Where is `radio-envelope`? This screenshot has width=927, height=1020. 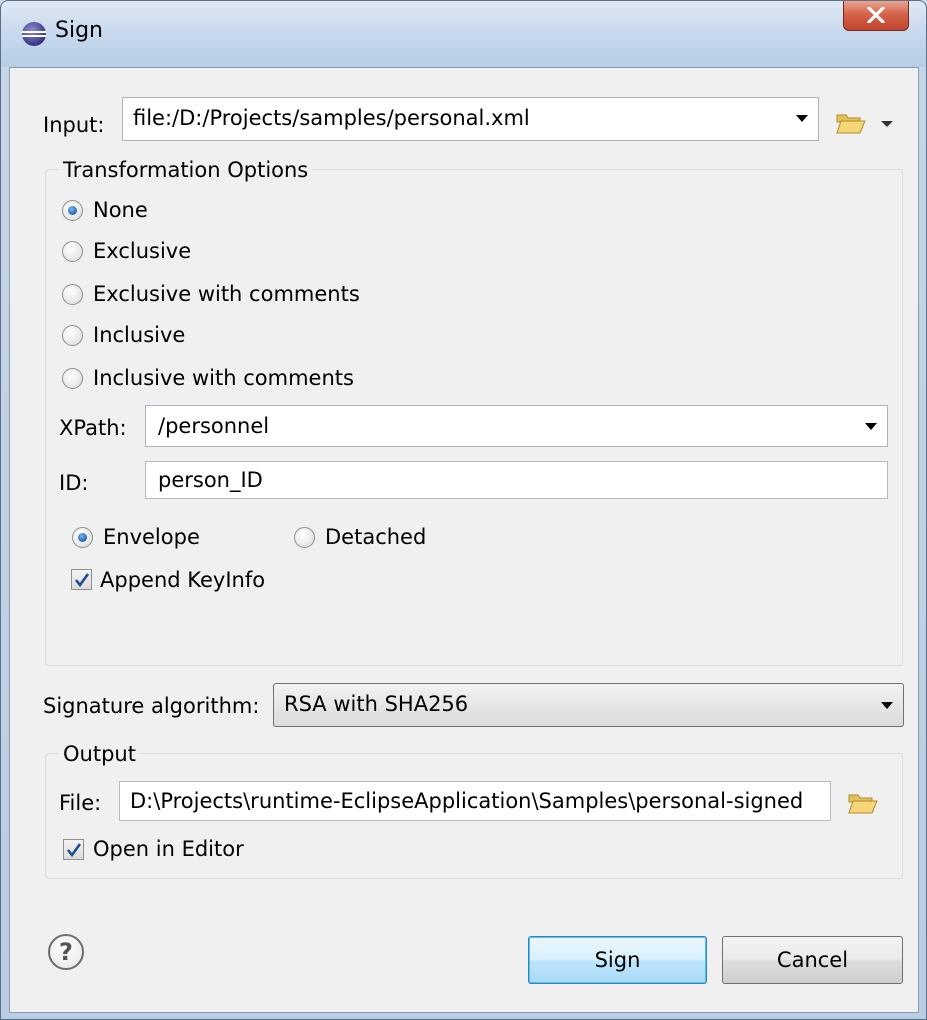 radio-envelope is located at coordinates (82, 537).